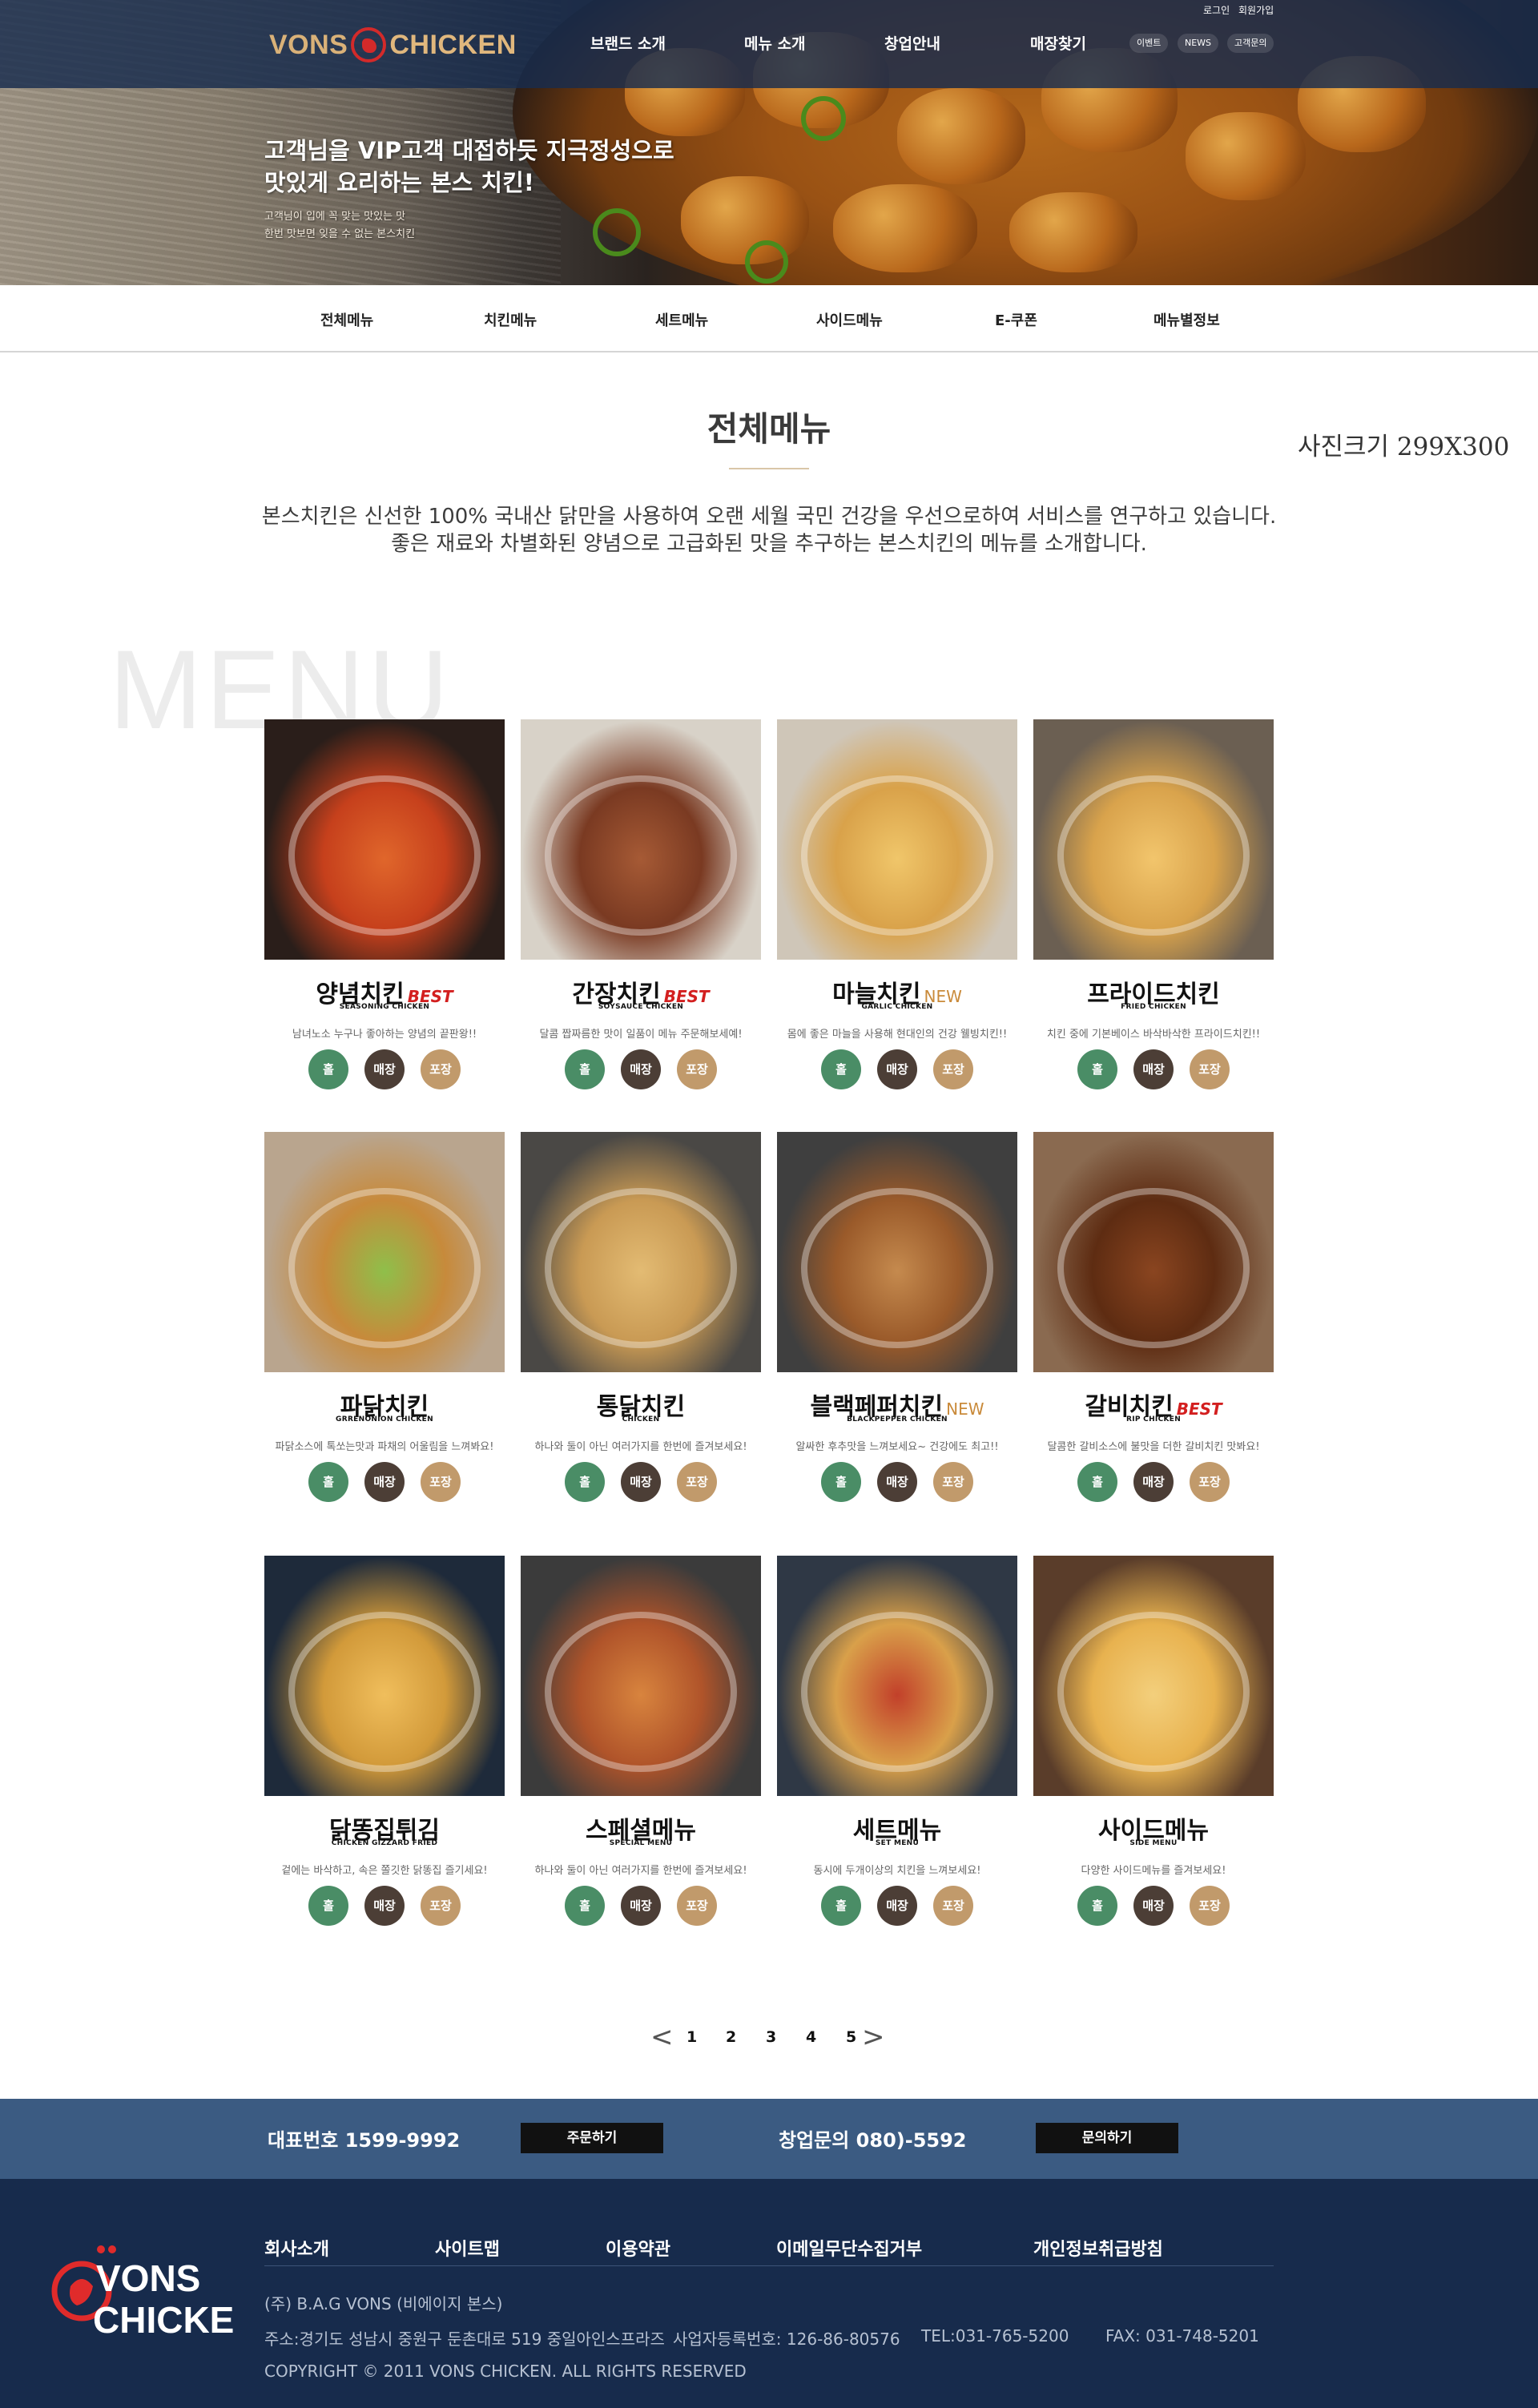  I want to click on footer-link-company: 회사소개, so click(297, 2248).